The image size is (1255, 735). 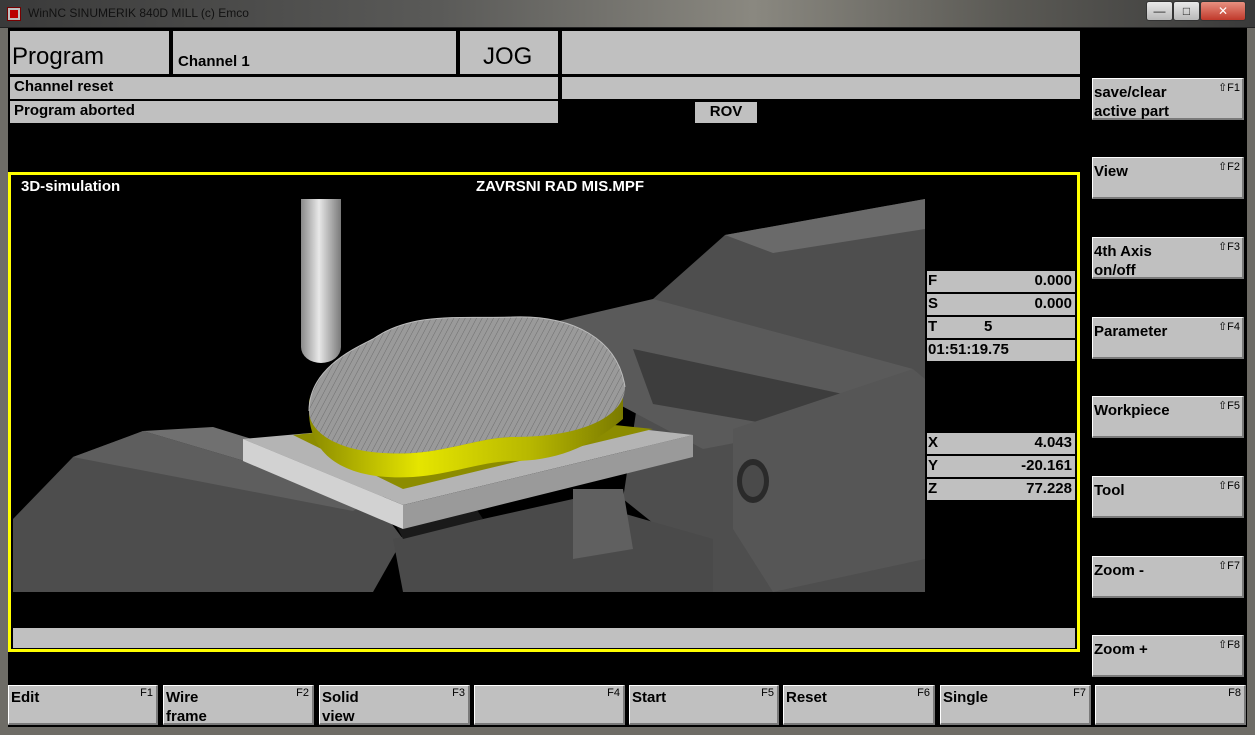 I want to click on softkey-4th-axis: 4th Axis on/off ⇧F3, so click(x=1168, y=258).